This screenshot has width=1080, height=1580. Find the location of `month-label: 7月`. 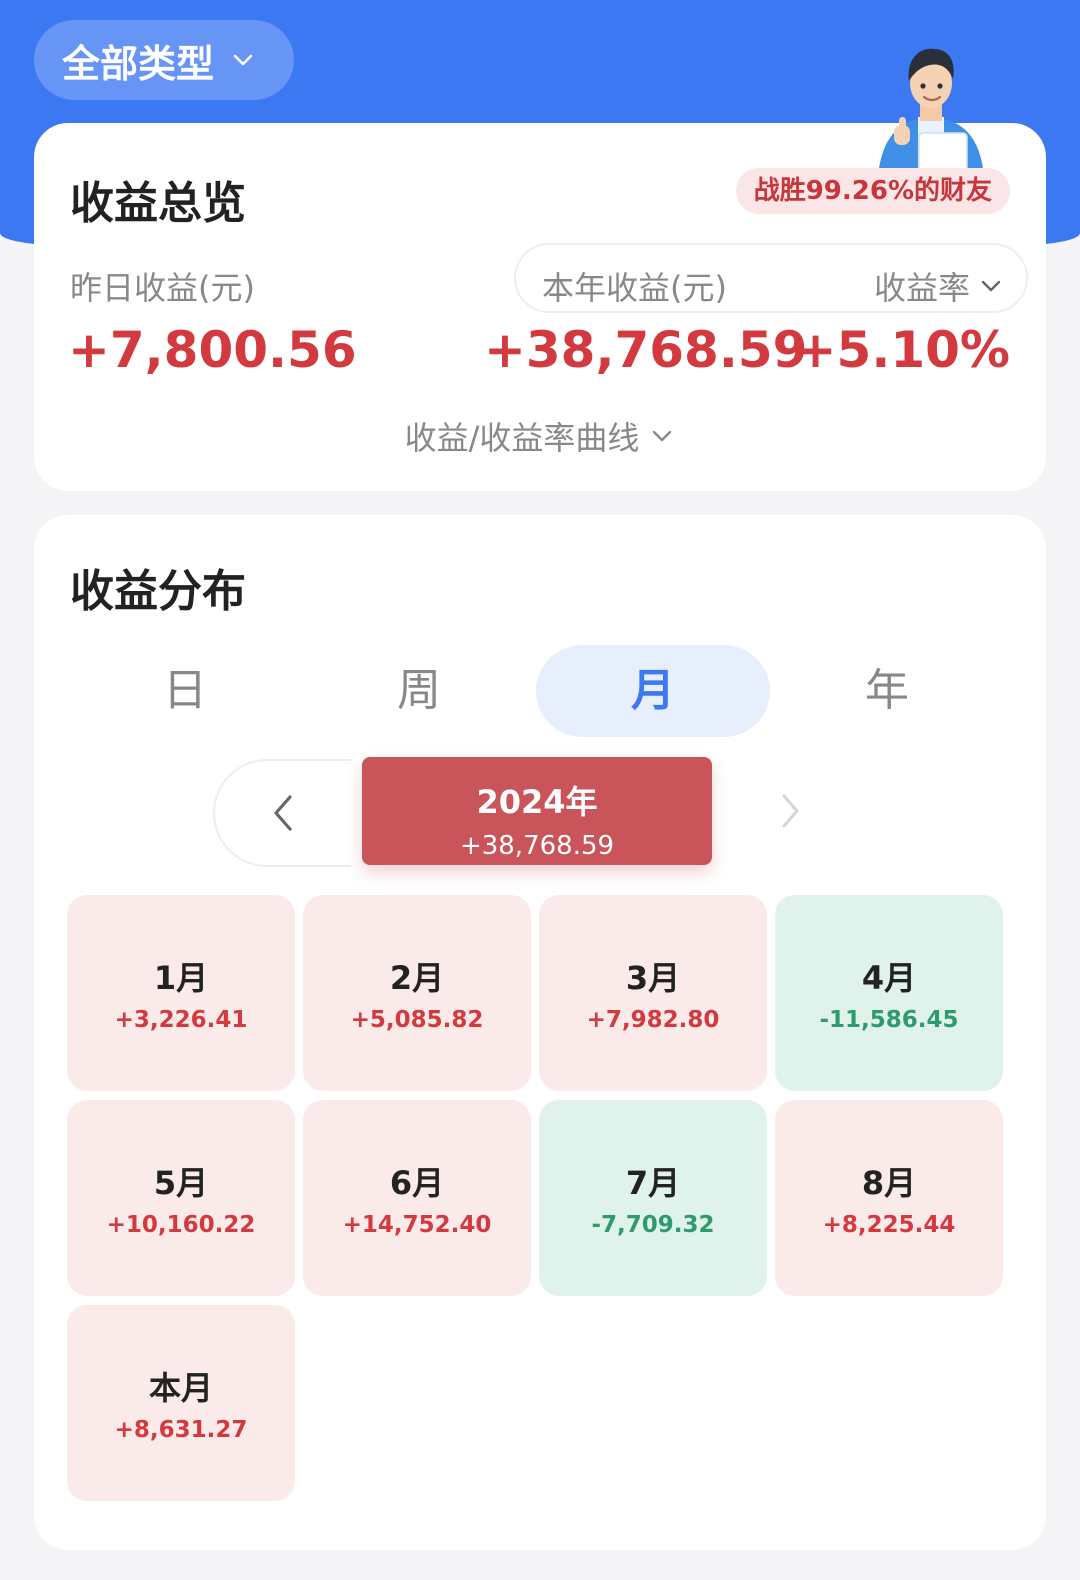

month-label: 7月 is located at coordinates (653, 1183).